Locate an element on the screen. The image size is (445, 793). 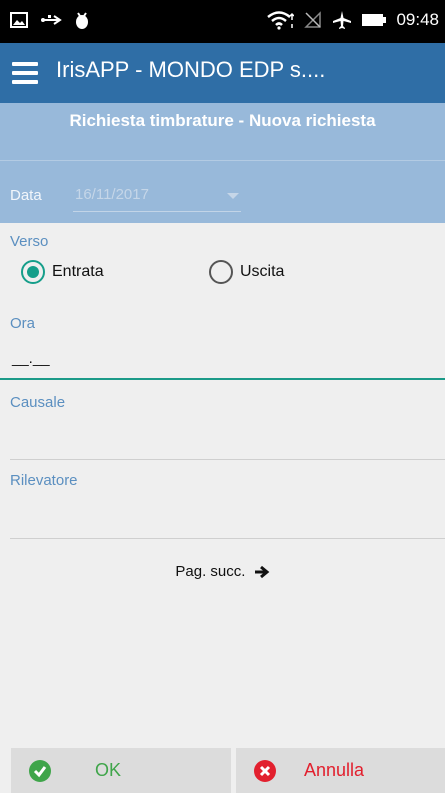
ora-label: Ora is located at coordinates (23, 323).